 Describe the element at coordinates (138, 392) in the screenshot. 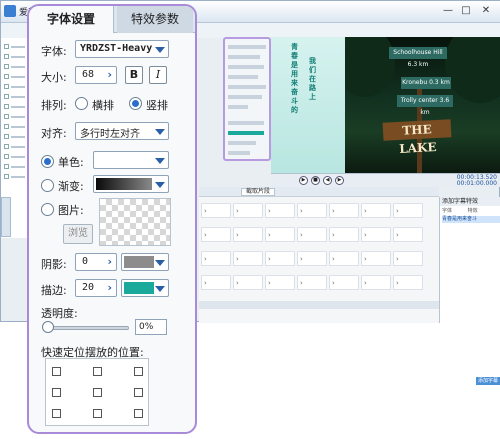

I see `position-middle-right` at that location.